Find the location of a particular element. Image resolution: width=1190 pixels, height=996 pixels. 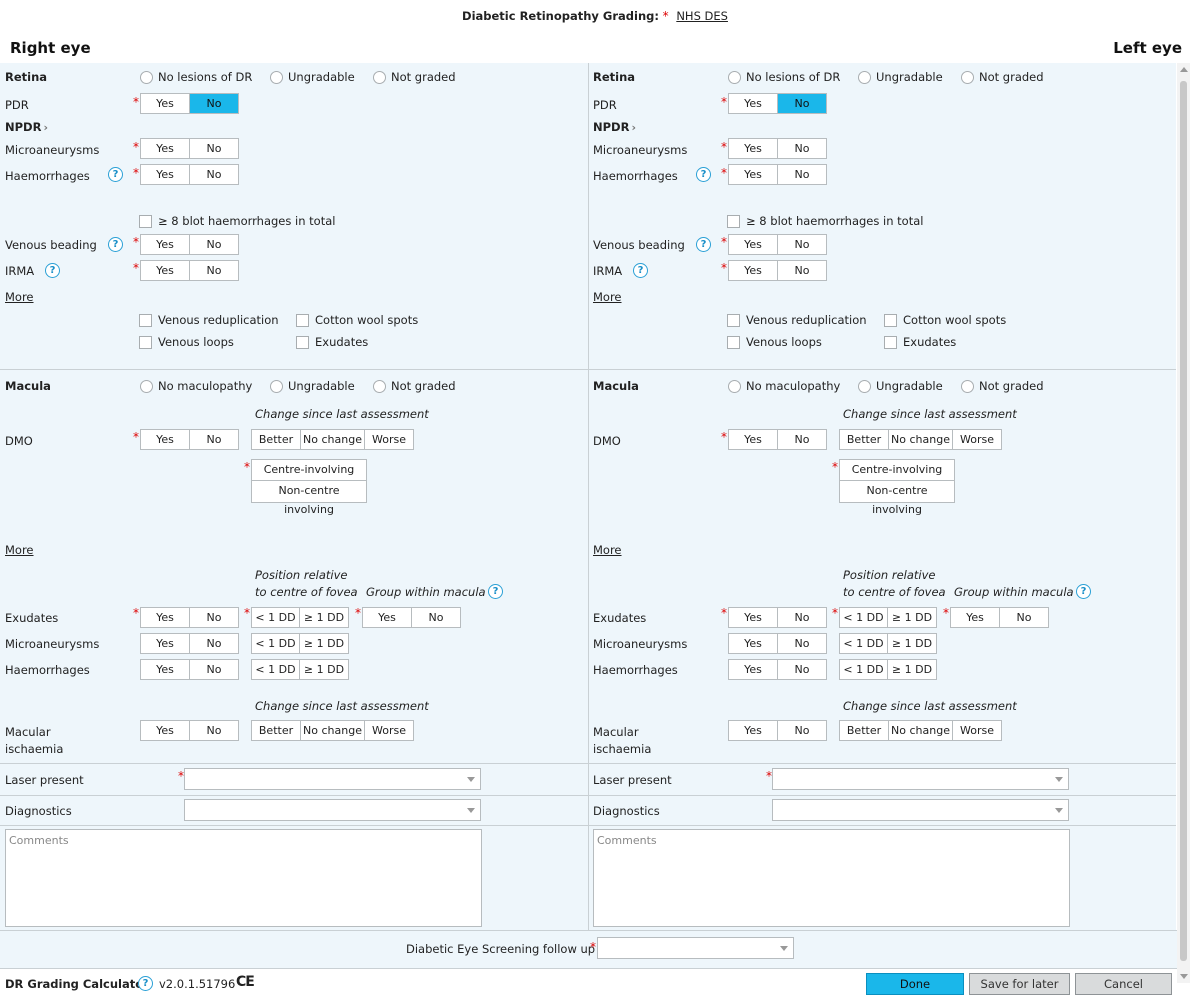

scroll-down-icon is located at coordinates (1184, 976).